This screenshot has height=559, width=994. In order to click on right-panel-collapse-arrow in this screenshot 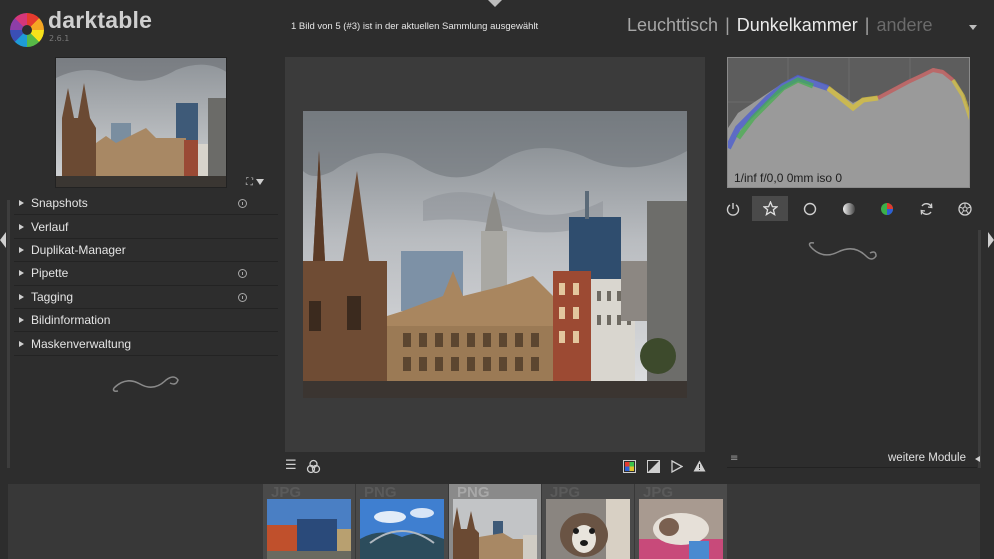, I will do `click(991, 240)`.